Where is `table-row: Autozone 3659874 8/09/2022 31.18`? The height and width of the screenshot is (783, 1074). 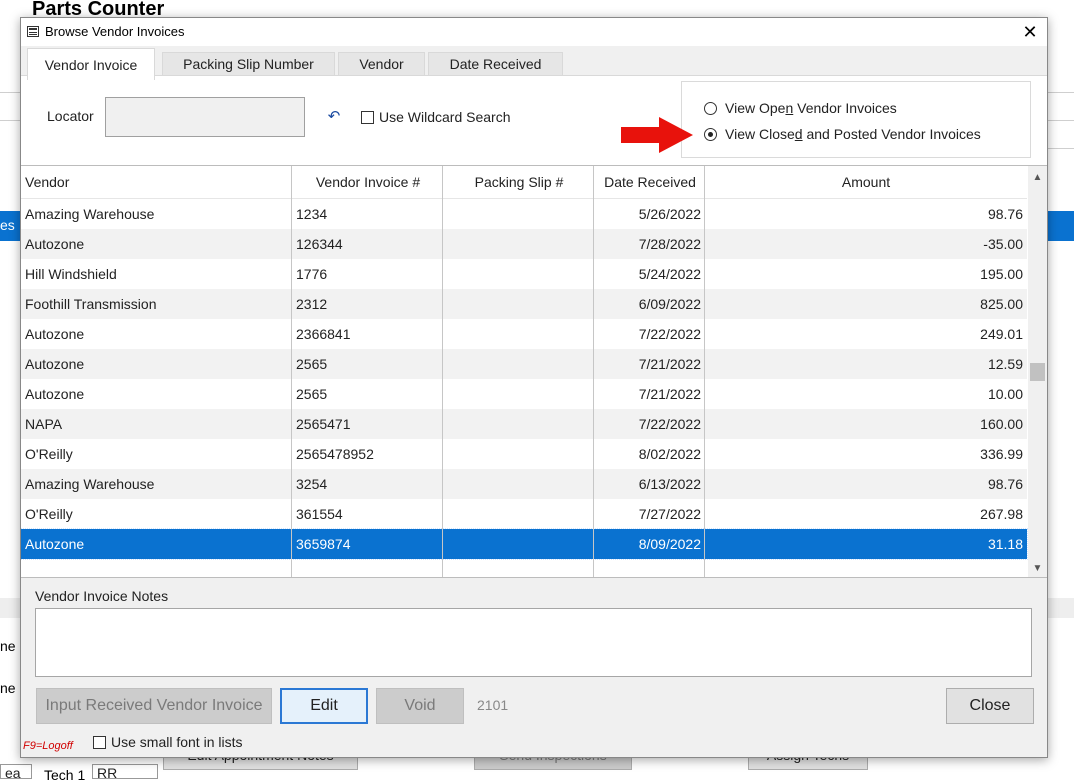 table-row: Autozone 3659874 8/09/2022 31.18 is located at coordinates (524, 544).